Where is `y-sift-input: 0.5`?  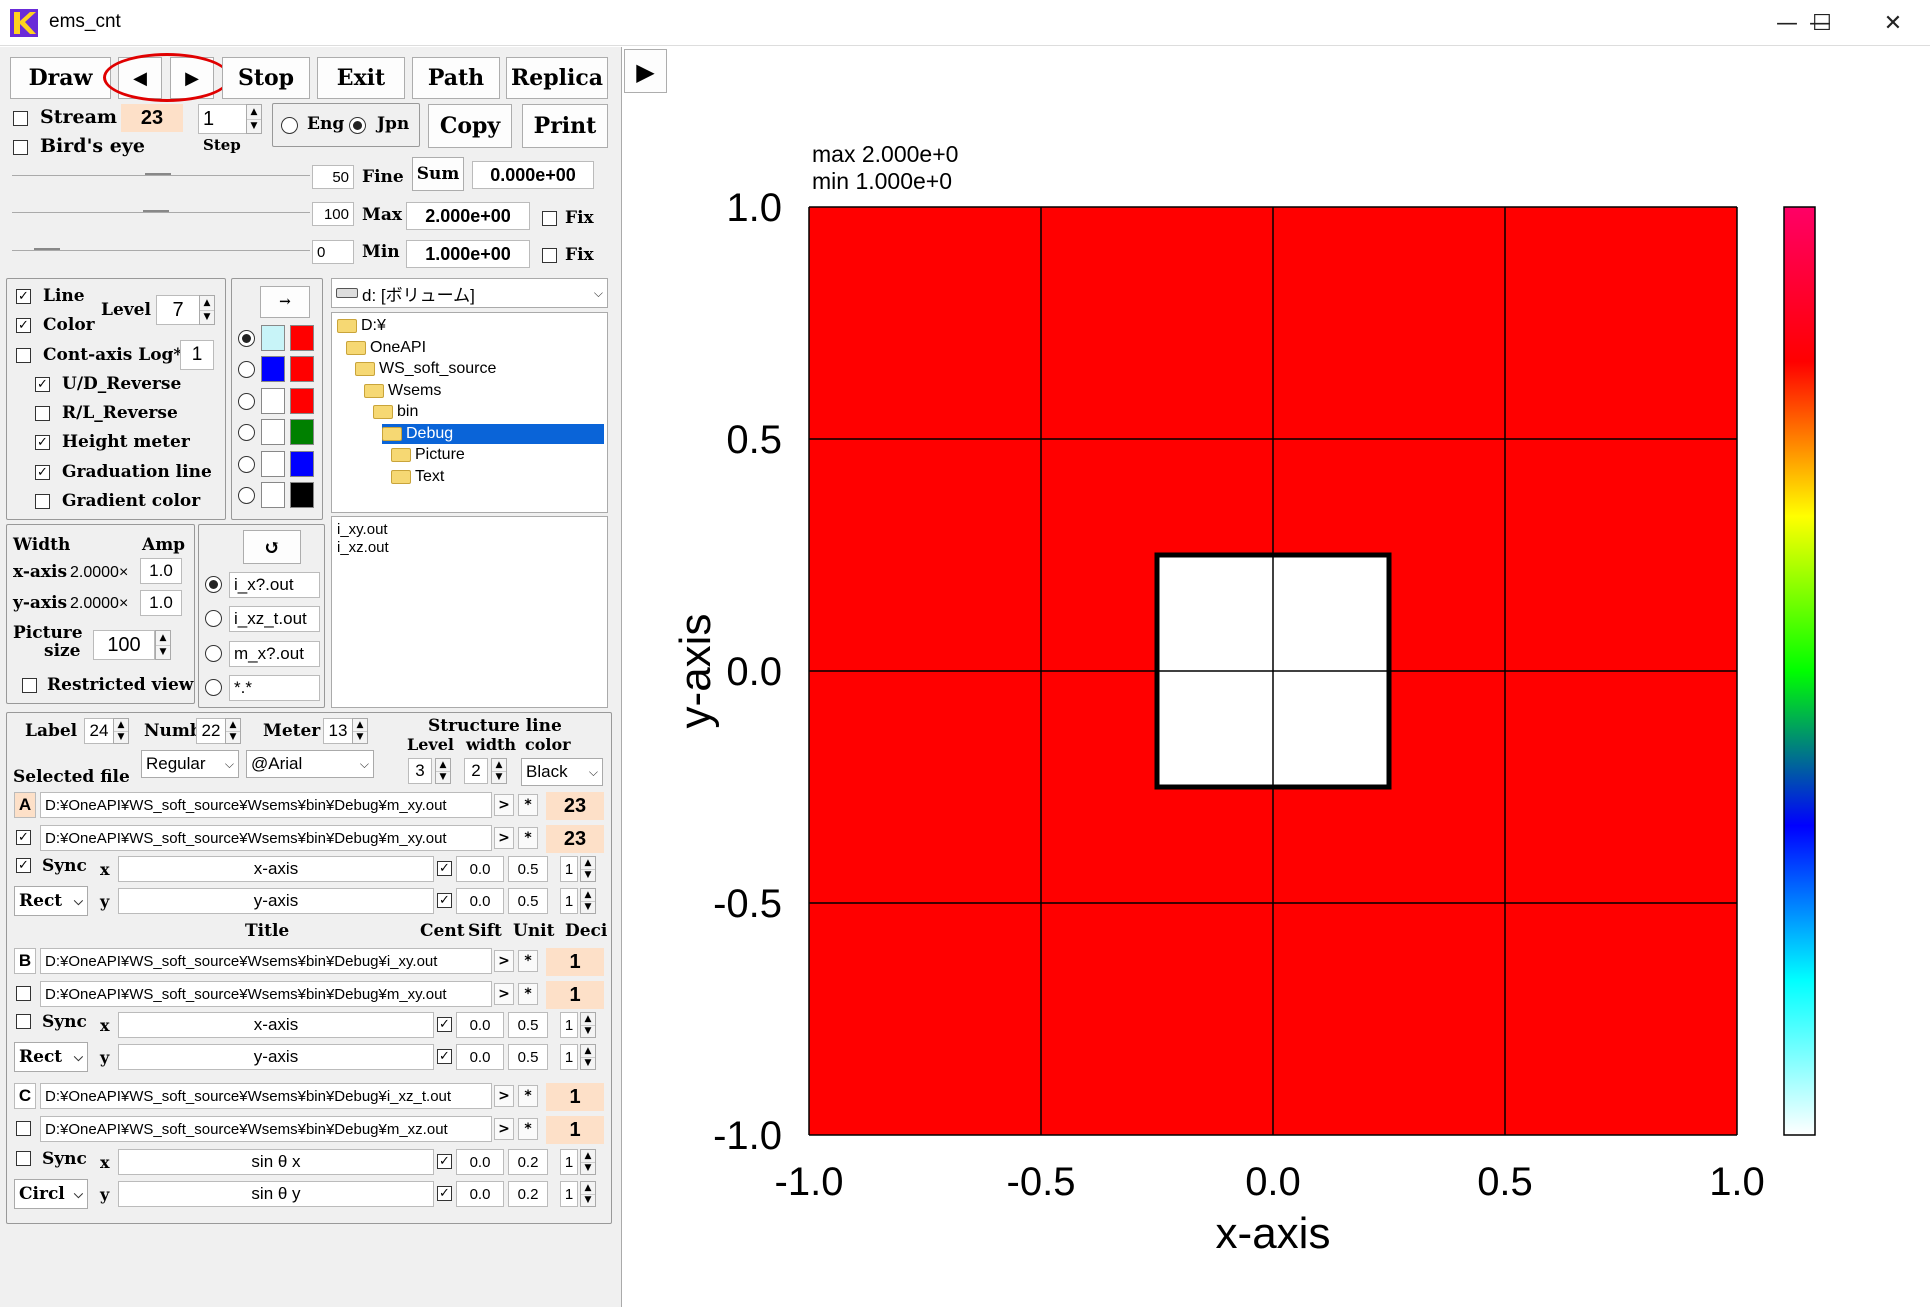 y-sift-input: 0.5 is located at coordinates (528, 901).